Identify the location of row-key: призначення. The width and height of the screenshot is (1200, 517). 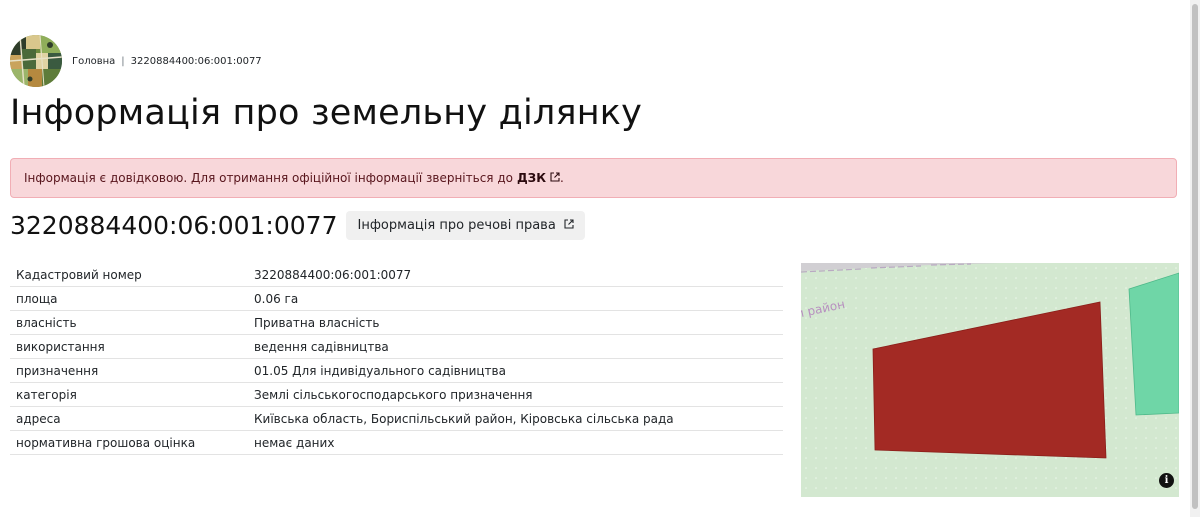
(129, 370).